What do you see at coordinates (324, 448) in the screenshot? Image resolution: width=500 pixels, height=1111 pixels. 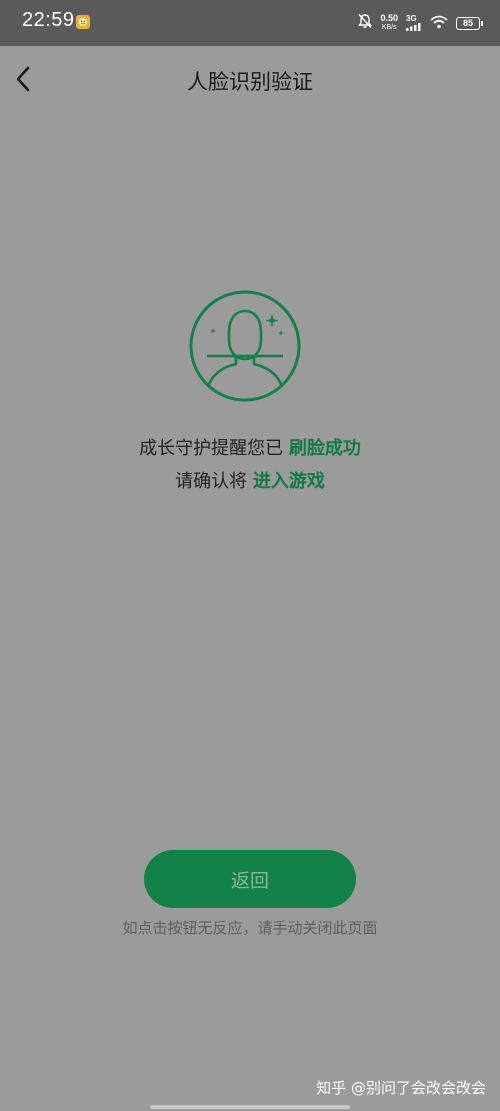 I see `message-highlight-1: 刷脸成功` at bounding box center [324, 448].